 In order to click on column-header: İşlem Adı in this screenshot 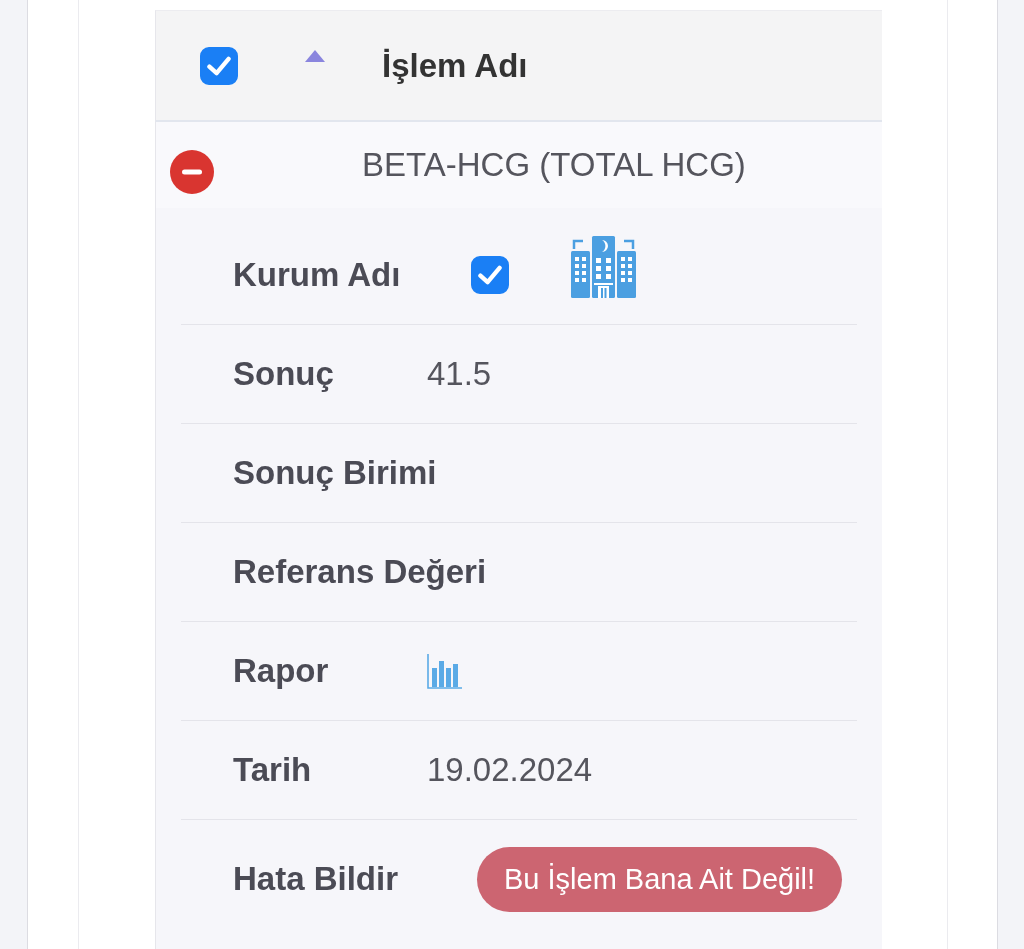, I will do `click(455, 65)`.